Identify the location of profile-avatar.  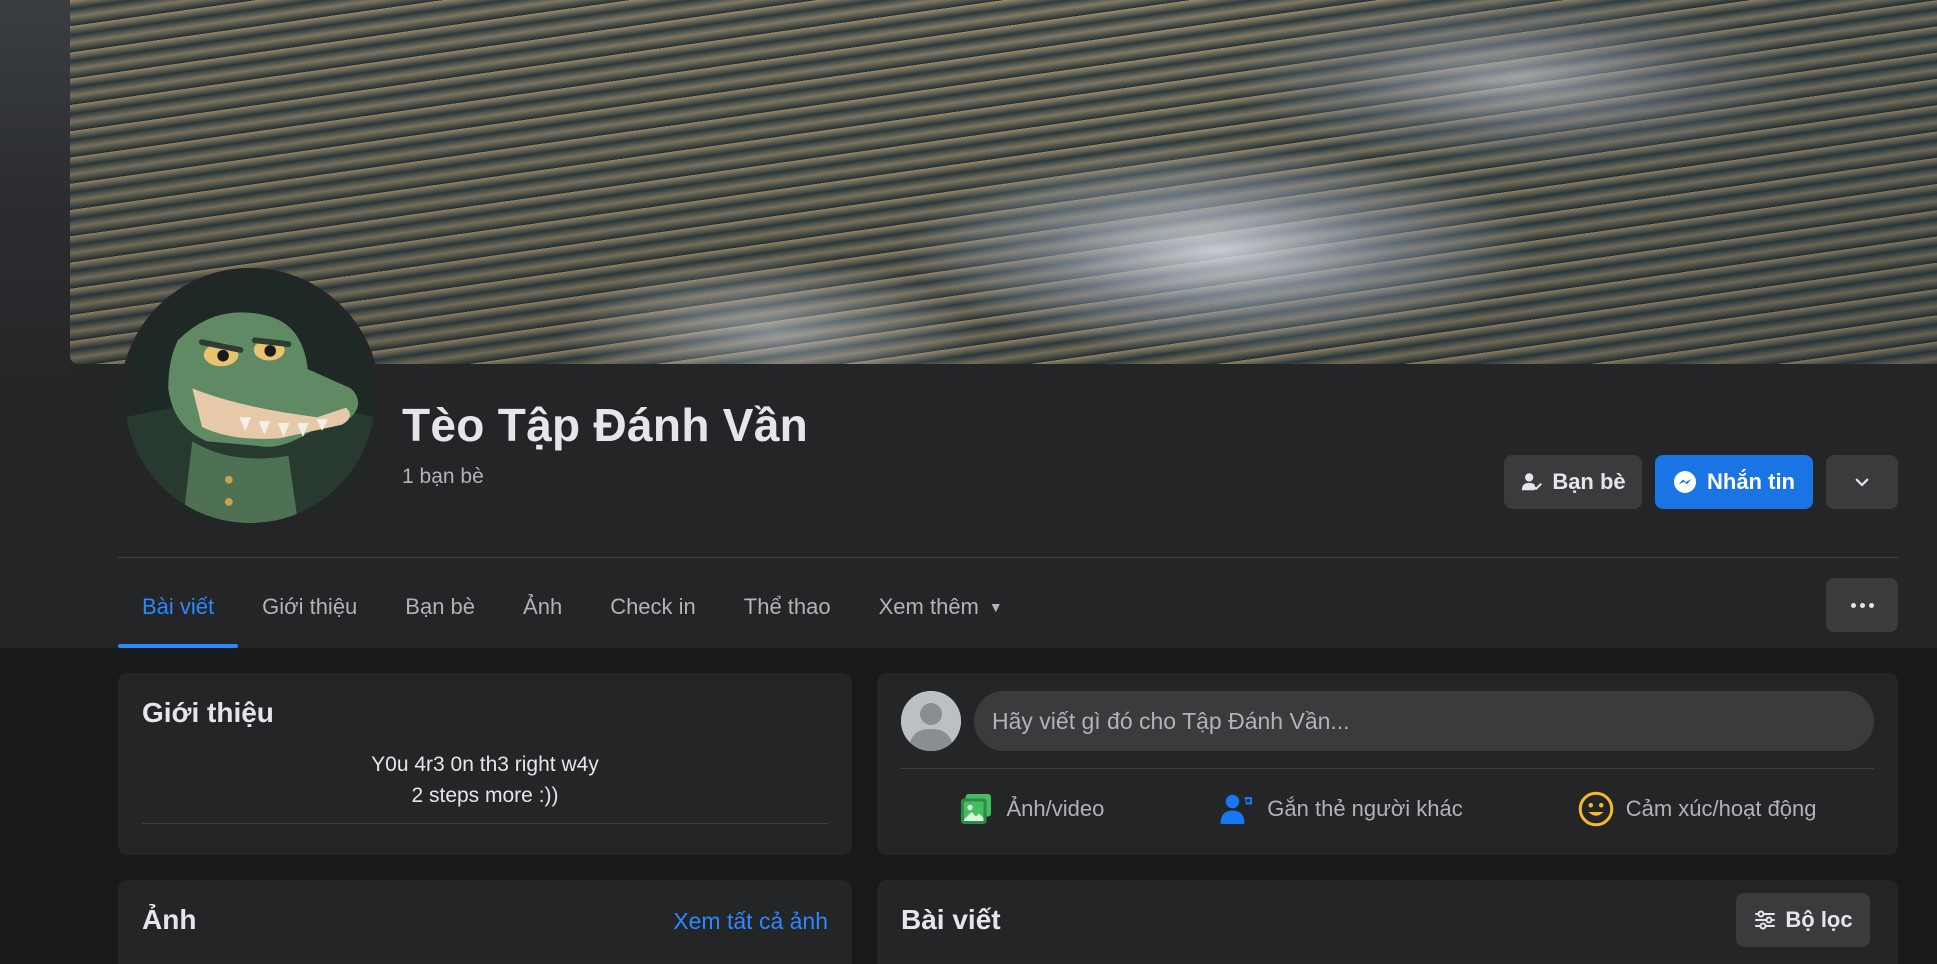
(250, 398).